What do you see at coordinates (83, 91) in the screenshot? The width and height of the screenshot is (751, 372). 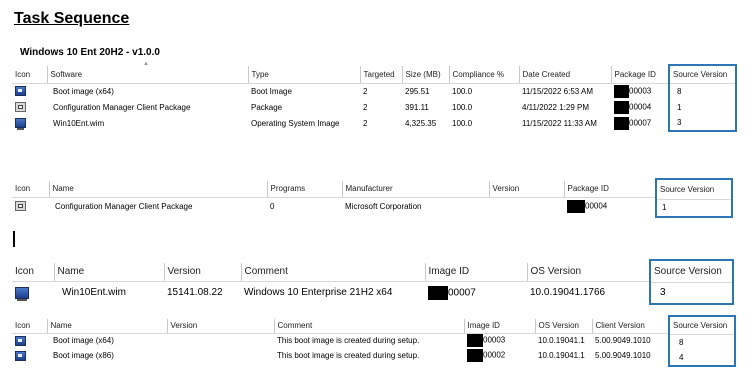 I see `software-cell: Boot image (x64)` at bounding box center [83, 91].